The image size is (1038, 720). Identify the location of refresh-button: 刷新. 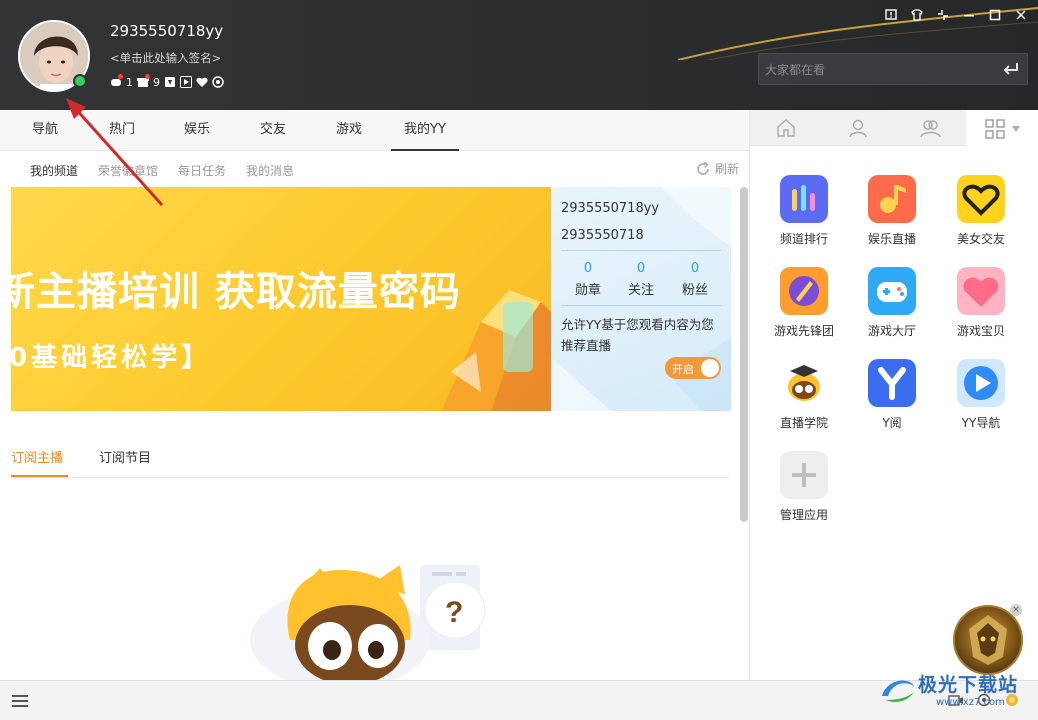
(717, 168).